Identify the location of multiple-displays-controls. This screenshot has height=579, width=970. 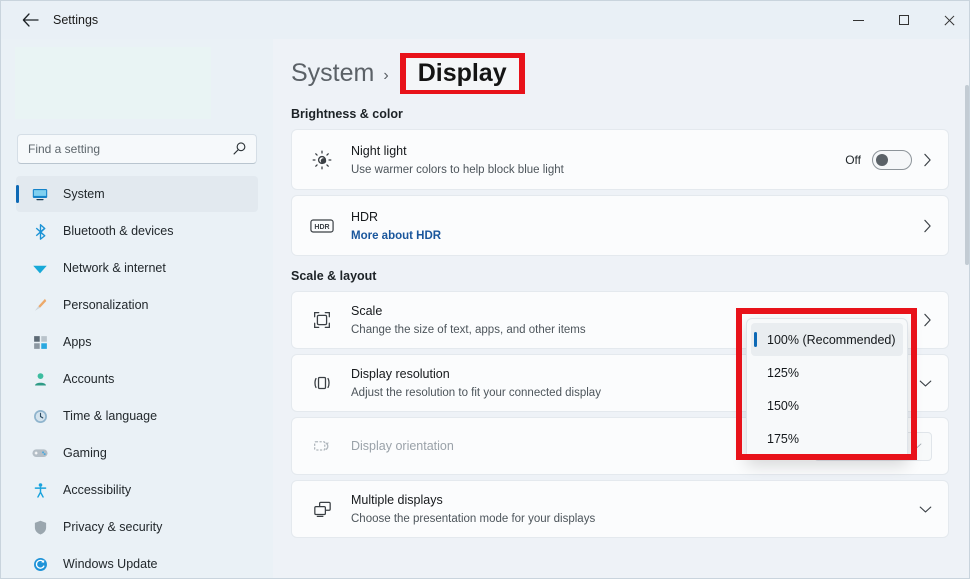
(925, 509).